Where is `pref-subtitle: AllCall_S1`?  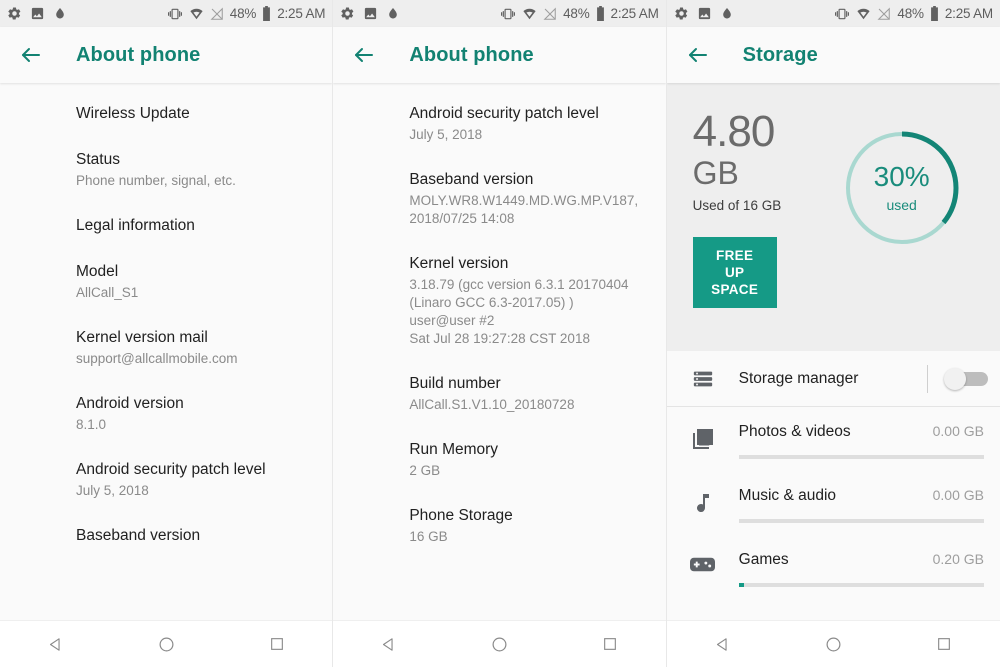 pref-subtitle: AllCall_S1 is located at coordinates (107, 292).